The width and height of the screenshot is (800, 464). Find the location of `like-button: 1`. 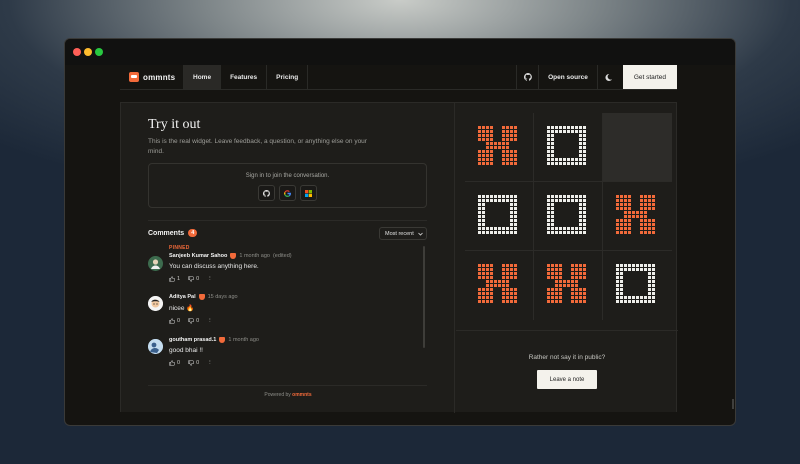

like-button: 1 is located at coordinates (174, 279).